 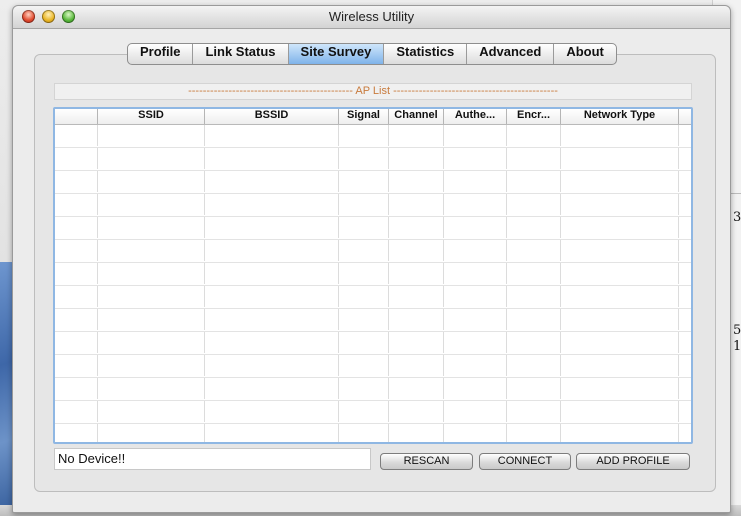 What do you see at coordinates (426, 54) in the screenshot?
I see `tab-statistics: Statistics` at bounding box center [426, 54].